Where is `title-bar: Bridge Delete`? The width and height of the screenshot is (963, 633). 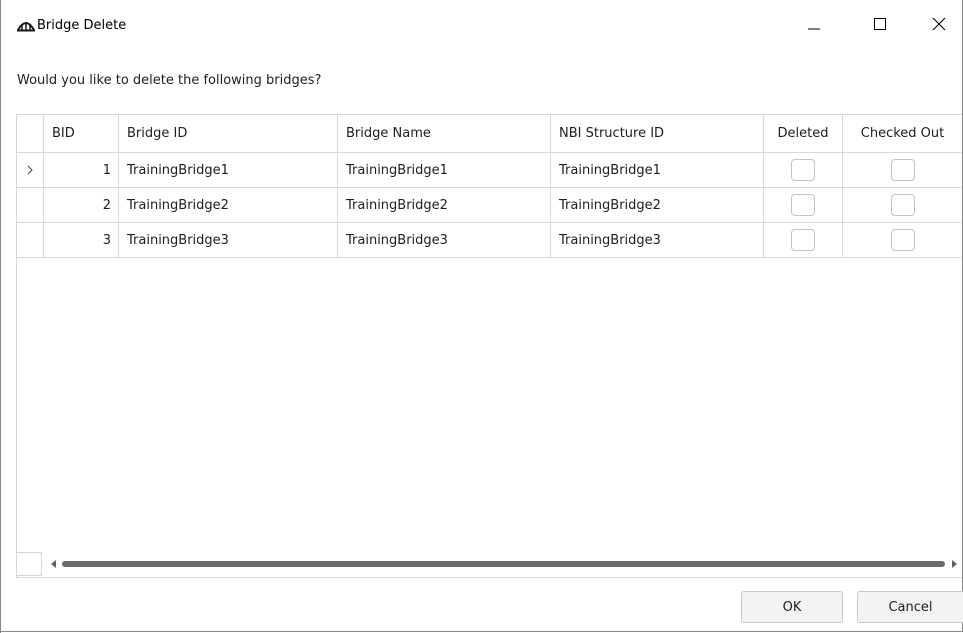 title-bar: Bridge Delete is located at coordinates (481, 24).